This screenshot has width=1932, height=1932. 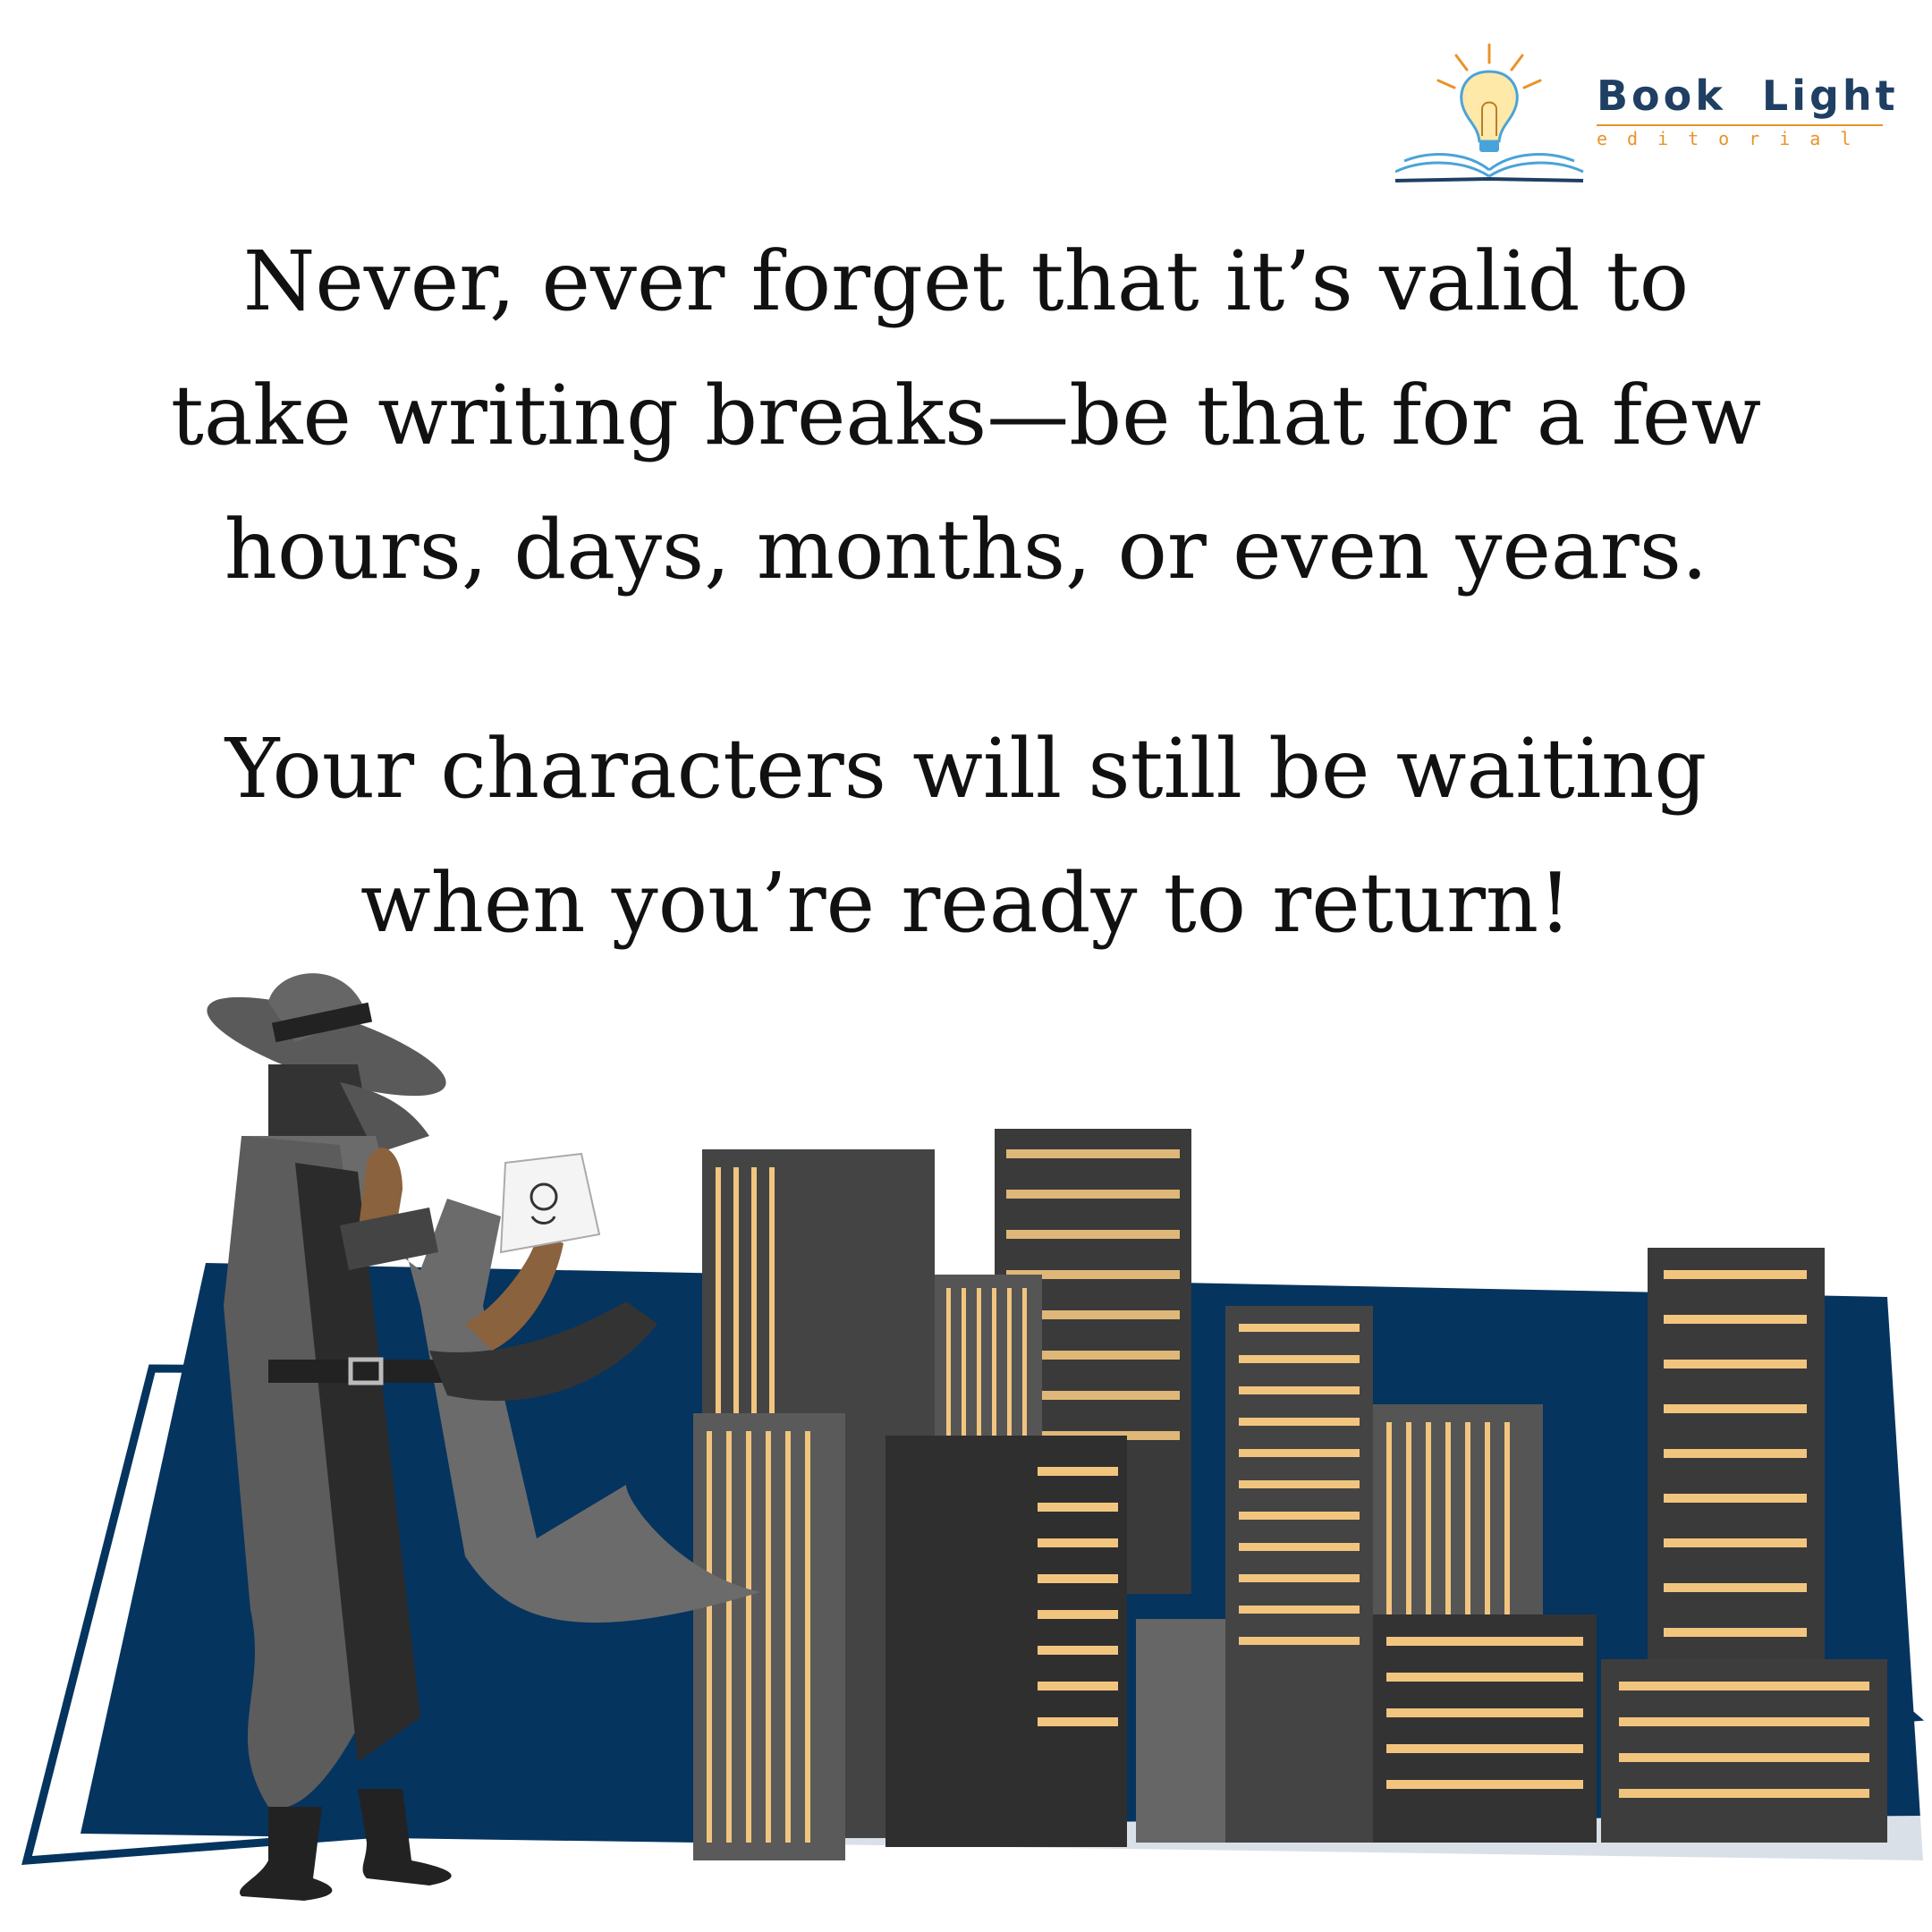 I want to click on quote-line: Your characters will still be waiting, so click(x=966, y=769).